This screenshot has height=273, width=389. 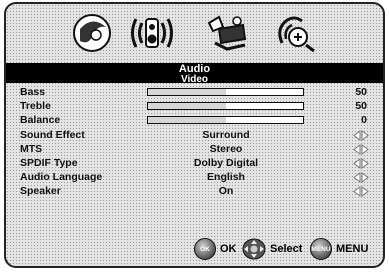 I want to click on menu-title-bar: Audio Video, so click(x=194, y=74).